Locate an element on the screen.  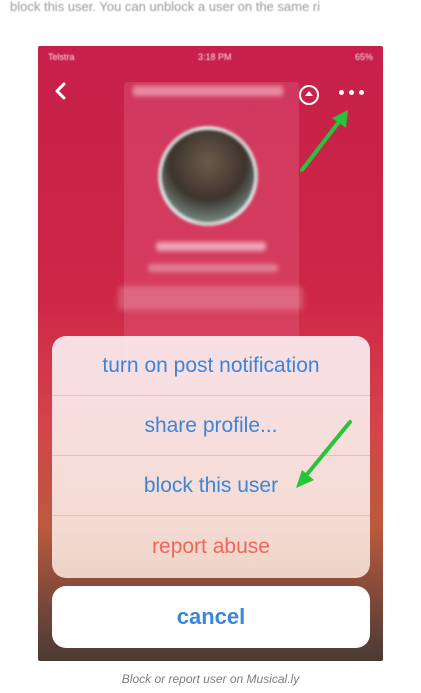
gift-icon is located at coordinates (309, 95).